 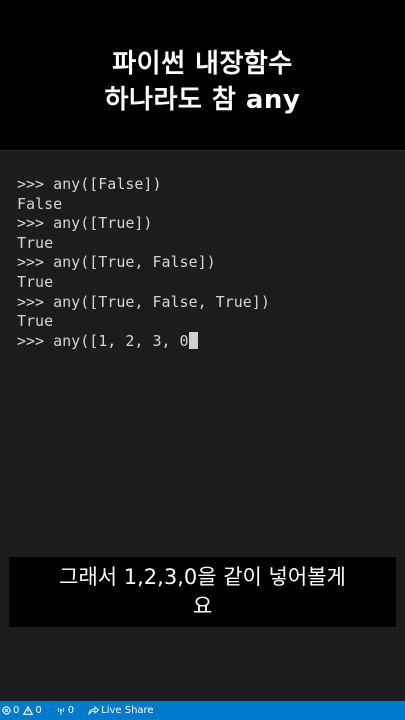 I want to click on status-bar: 0 0 0 Live Share, so click(x=202, y=710).